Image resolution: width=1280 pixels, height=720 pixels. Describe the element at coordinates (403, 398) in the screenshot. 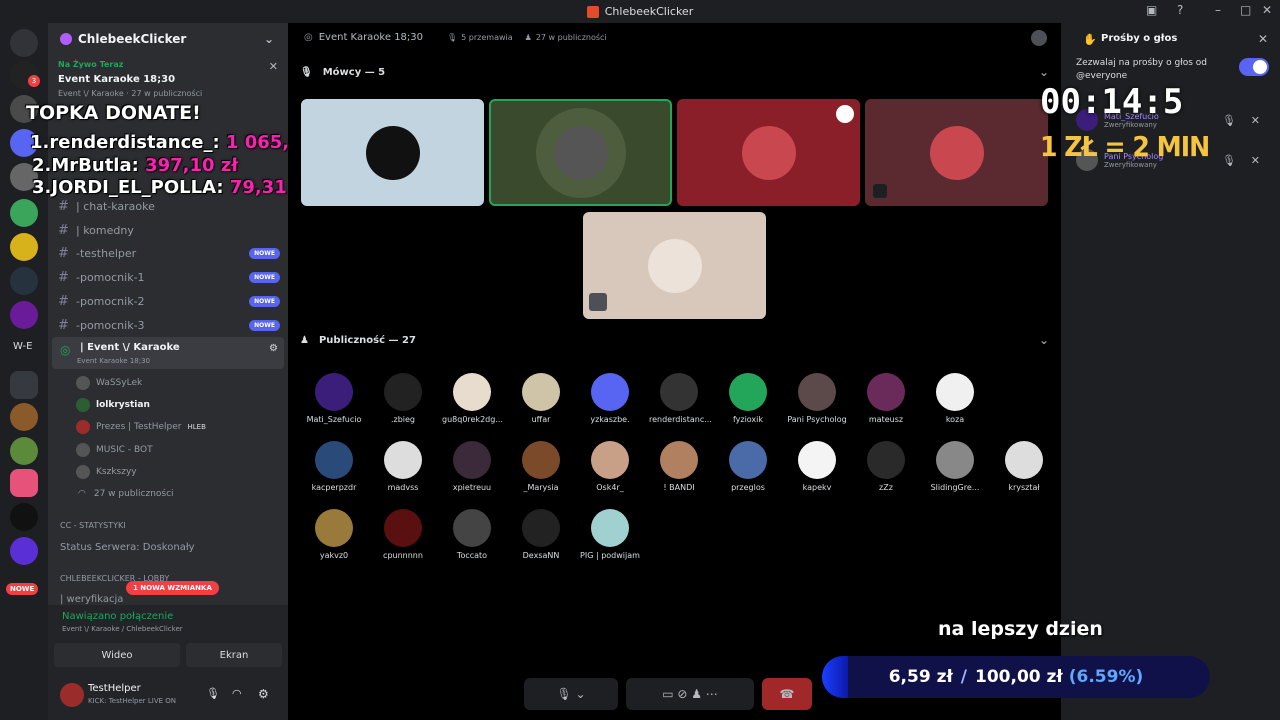

I see `audience-member: .zbieg` at that location.